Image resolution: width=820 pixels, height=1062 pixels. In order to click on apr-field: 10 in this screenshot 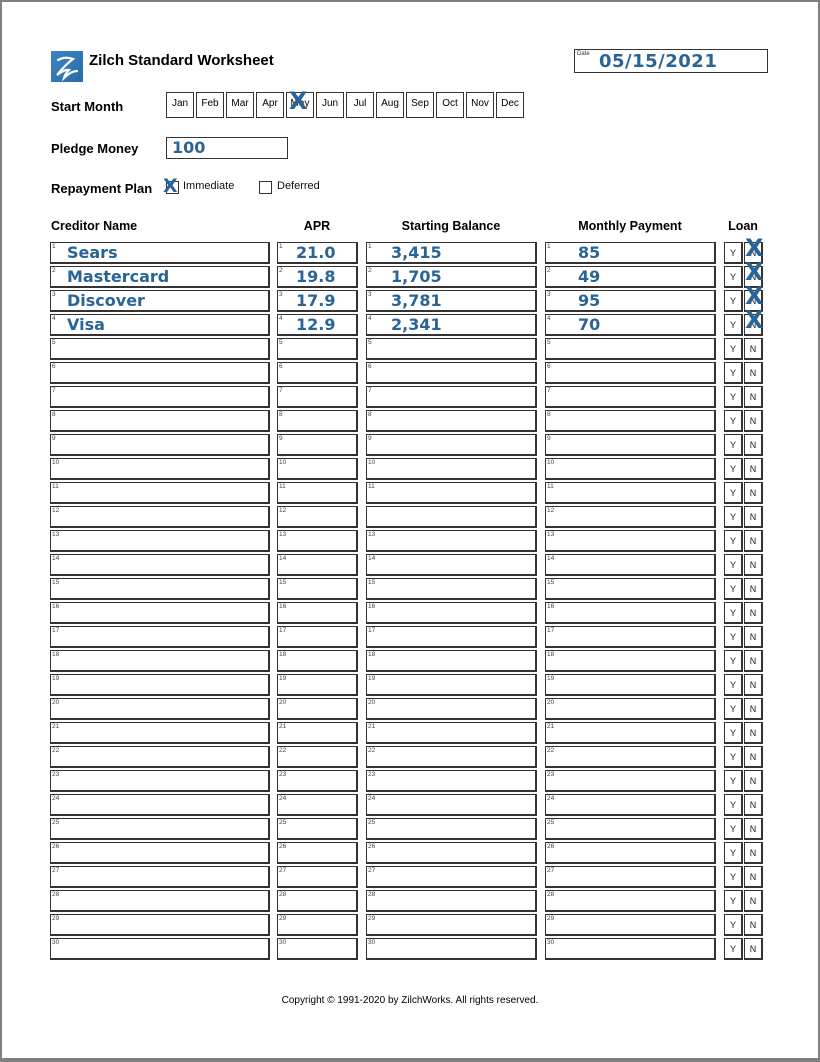, I will do `click(317, 469)`.